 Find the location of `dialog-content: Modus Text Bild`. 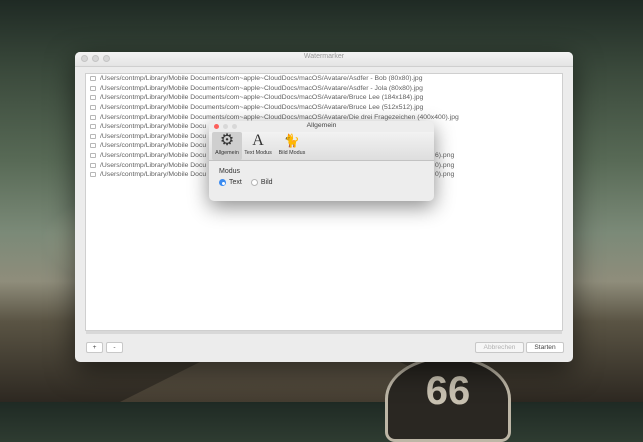

dialog-content: Modus Text Bild is located at coordinates (321, 177).